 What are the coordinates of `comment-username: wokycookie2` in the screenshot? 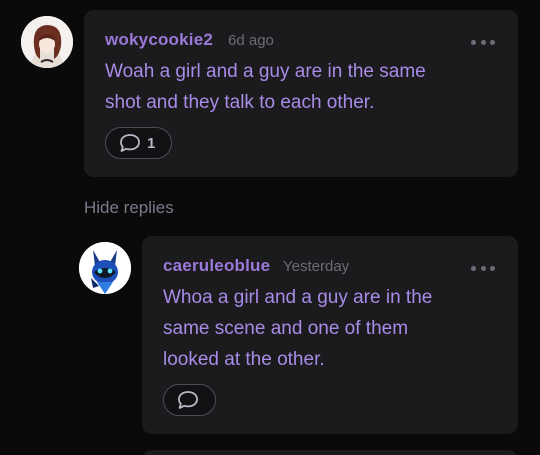 It's located at (159, 40).